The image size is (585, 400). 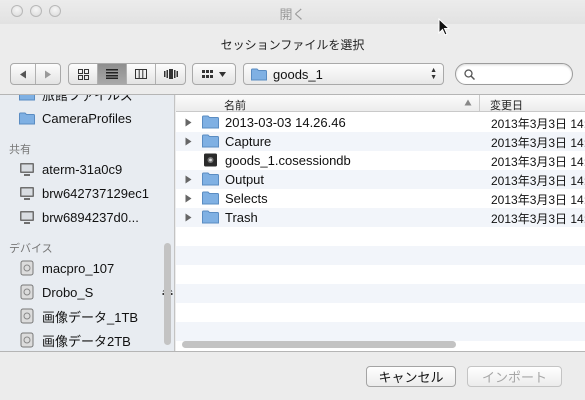 I want to click on sidebar-section-devices: デバイス, so click(x=31, y=249).